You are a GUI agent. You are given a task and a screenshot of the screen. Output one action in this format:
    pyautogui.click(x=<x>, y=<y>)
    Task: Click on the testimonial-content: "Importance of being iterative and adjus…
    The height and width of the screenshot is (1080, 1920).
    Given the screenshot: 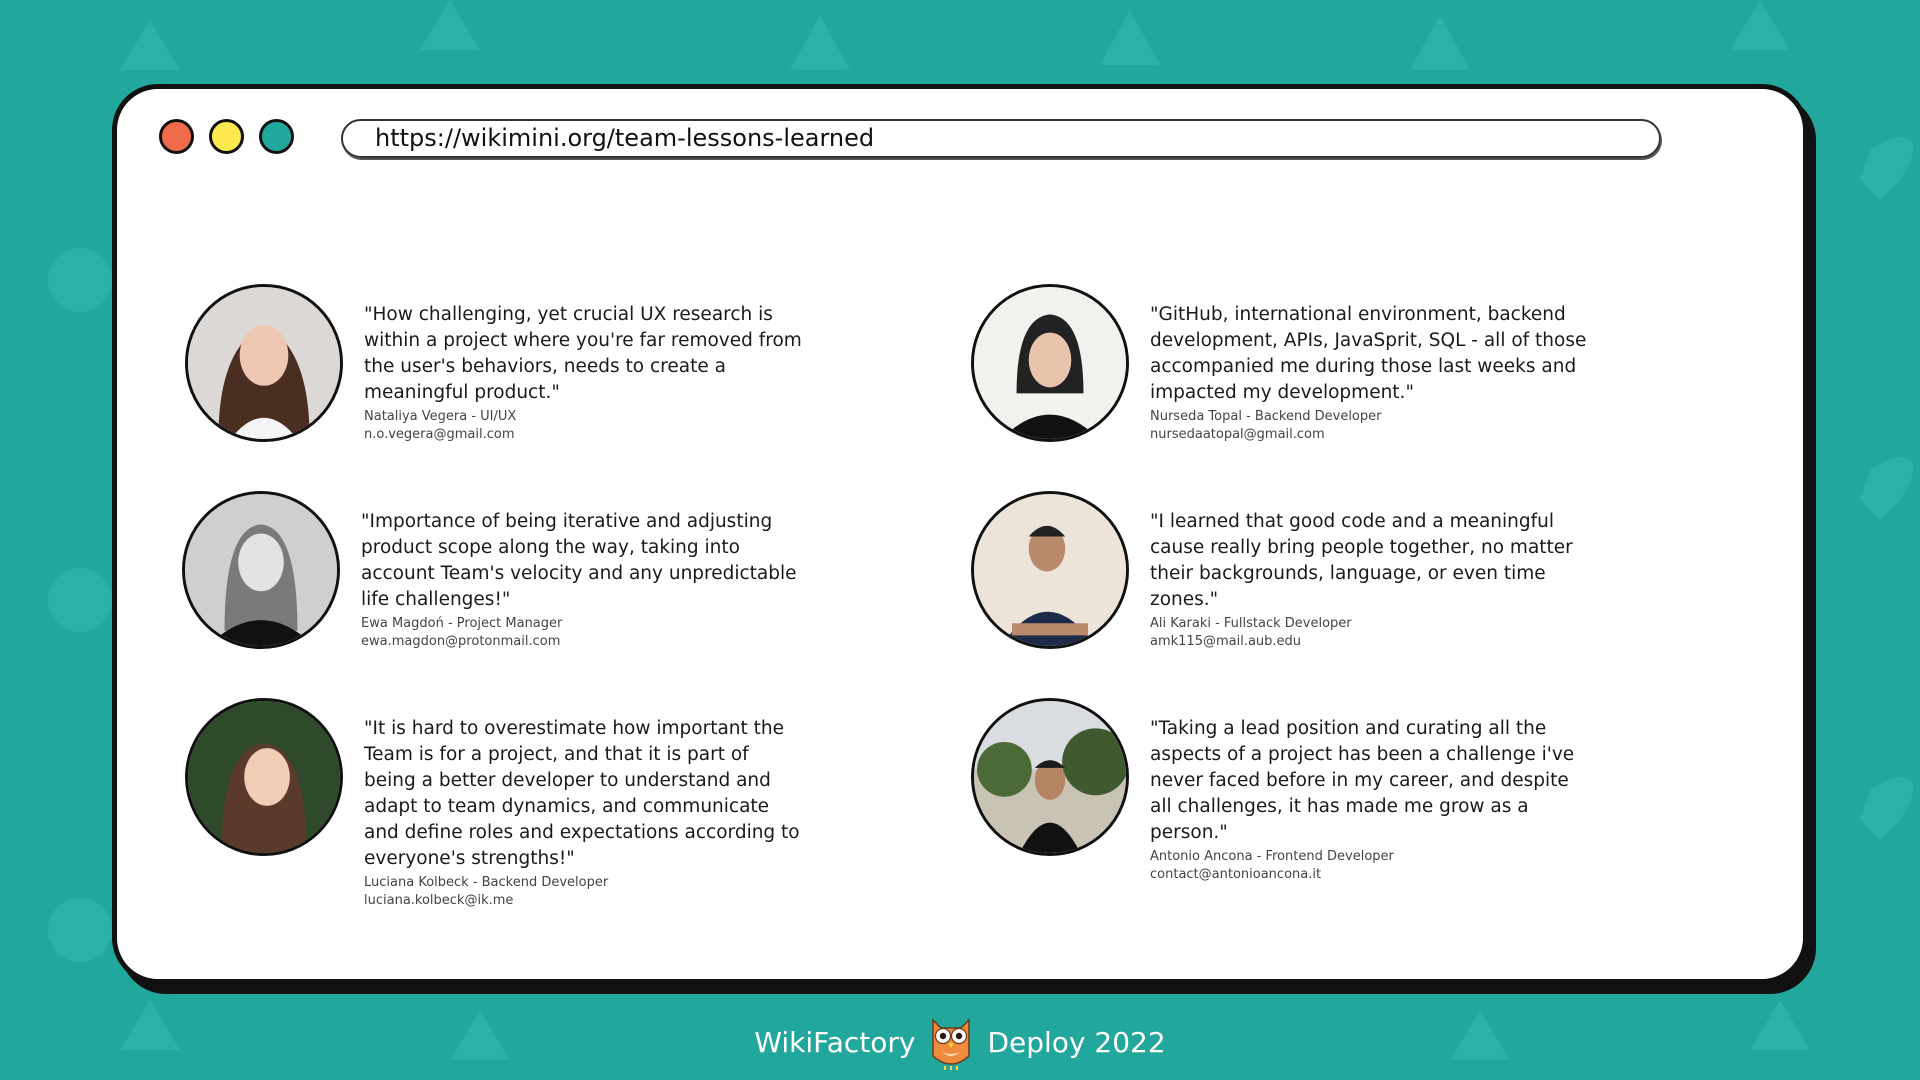 What is the action you would take?
    pyautogui.click(x=581, y=580)
    